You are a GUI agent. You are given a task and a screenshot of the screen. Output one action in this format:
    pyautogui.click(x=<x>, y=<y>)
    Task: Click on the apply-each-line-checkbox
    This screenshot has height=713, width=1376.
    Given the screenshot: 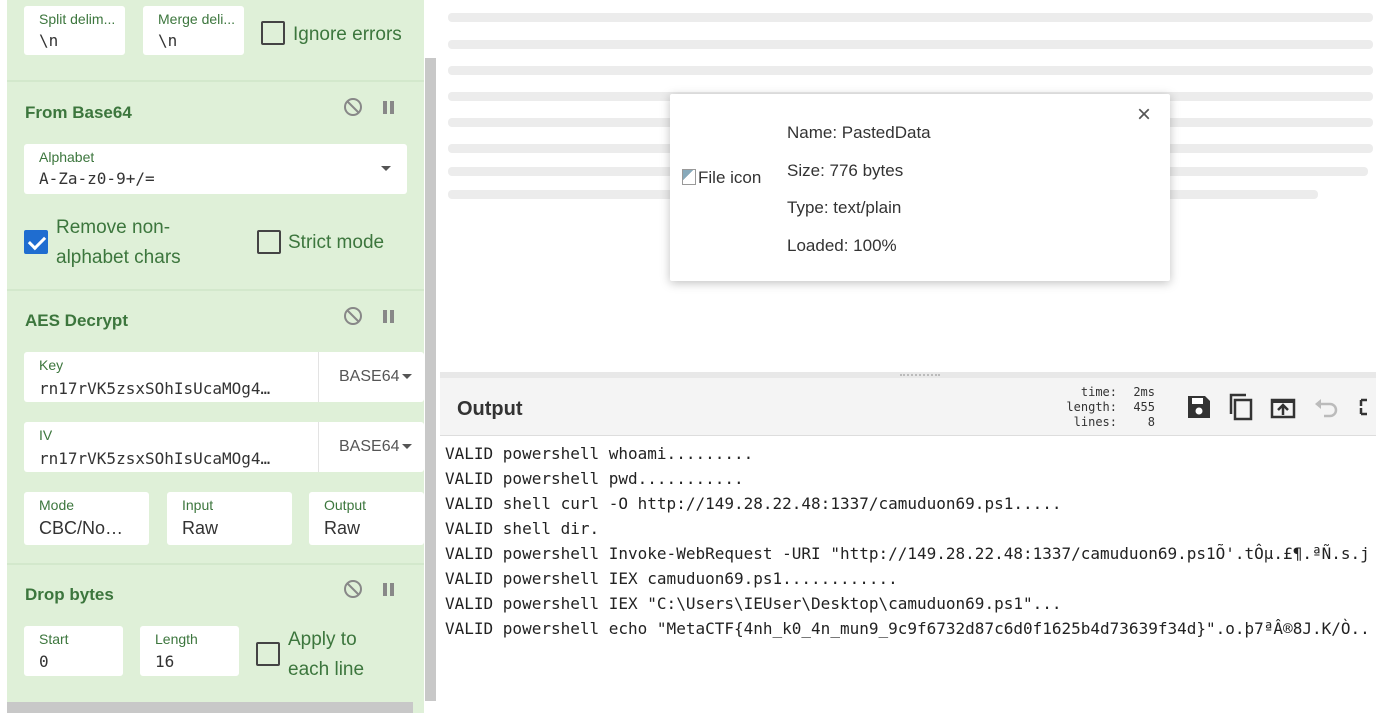 What is the action you would take?
    pyautogui.click(x=268, y=654)
    